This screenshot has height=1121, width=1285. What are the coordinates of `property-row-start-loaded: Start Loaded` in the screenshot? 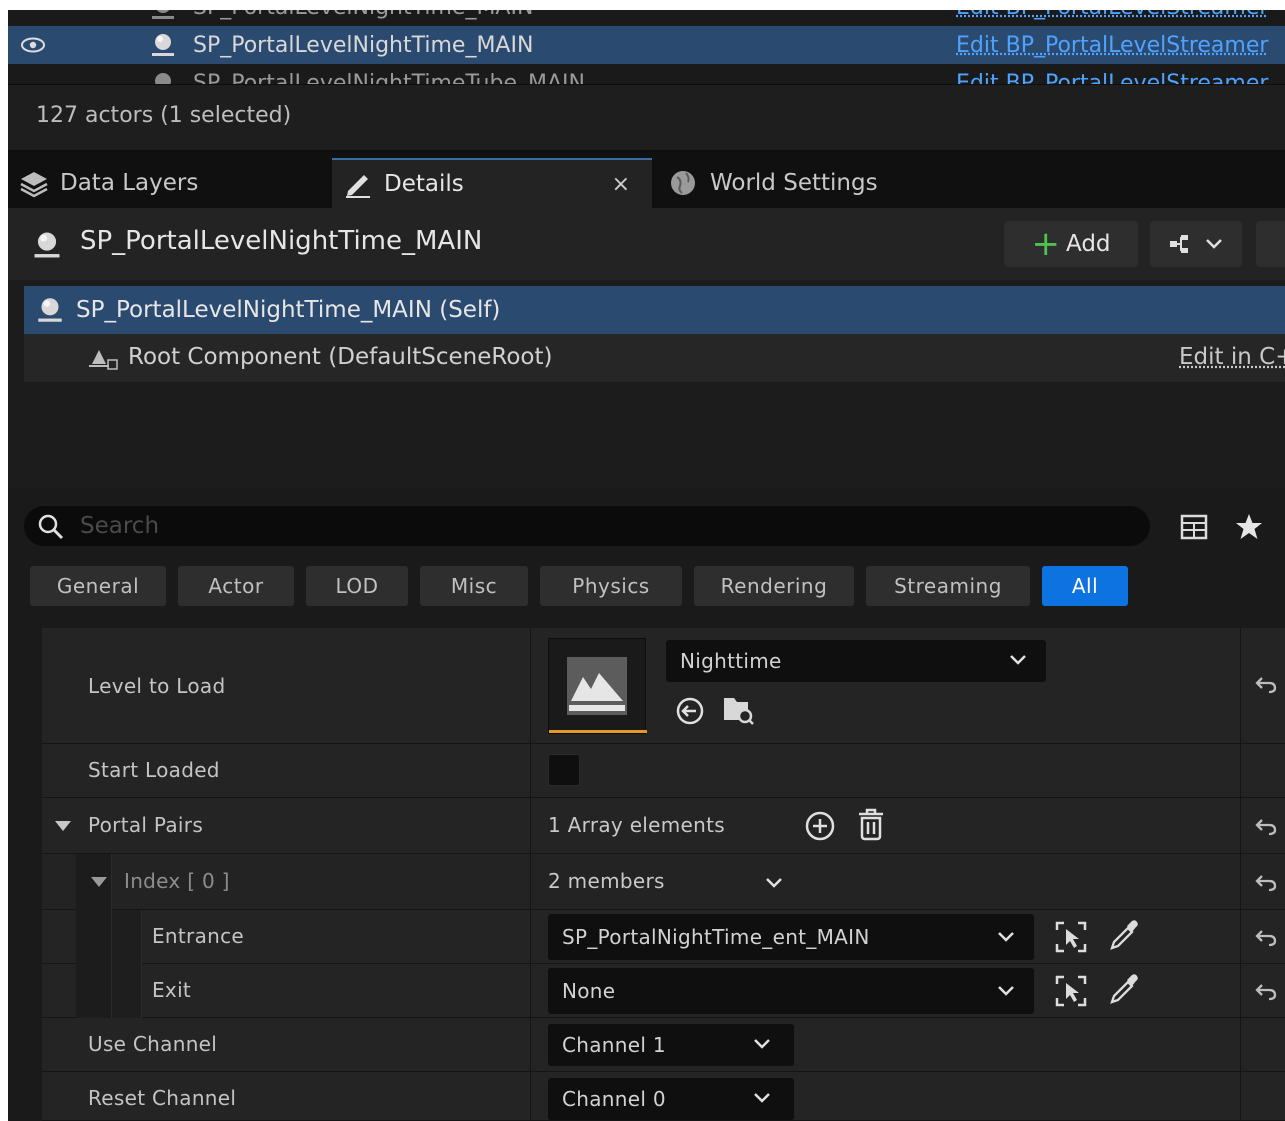 It's located at (663, 771).